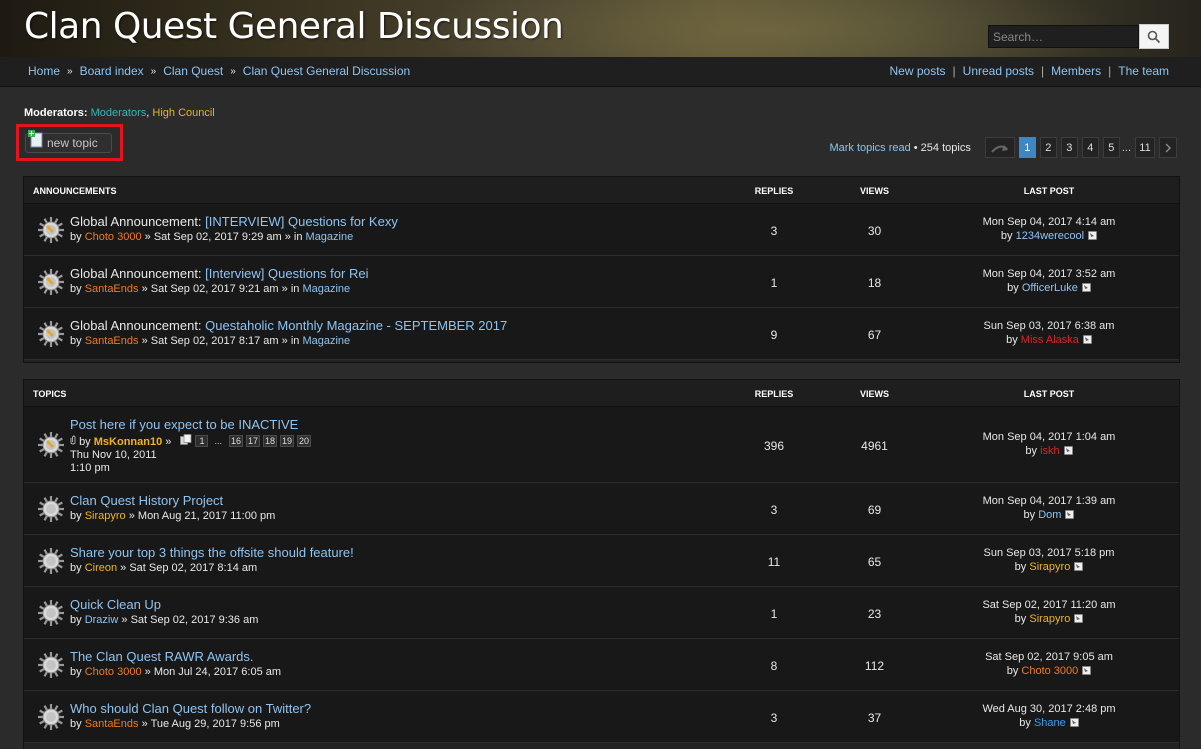 The height and width of the screenshot is (749, 1201). What do you see at coordinates (168, 442) in the screenshot?
I see `sep-glyph: »` at bounding box center [168, 442].